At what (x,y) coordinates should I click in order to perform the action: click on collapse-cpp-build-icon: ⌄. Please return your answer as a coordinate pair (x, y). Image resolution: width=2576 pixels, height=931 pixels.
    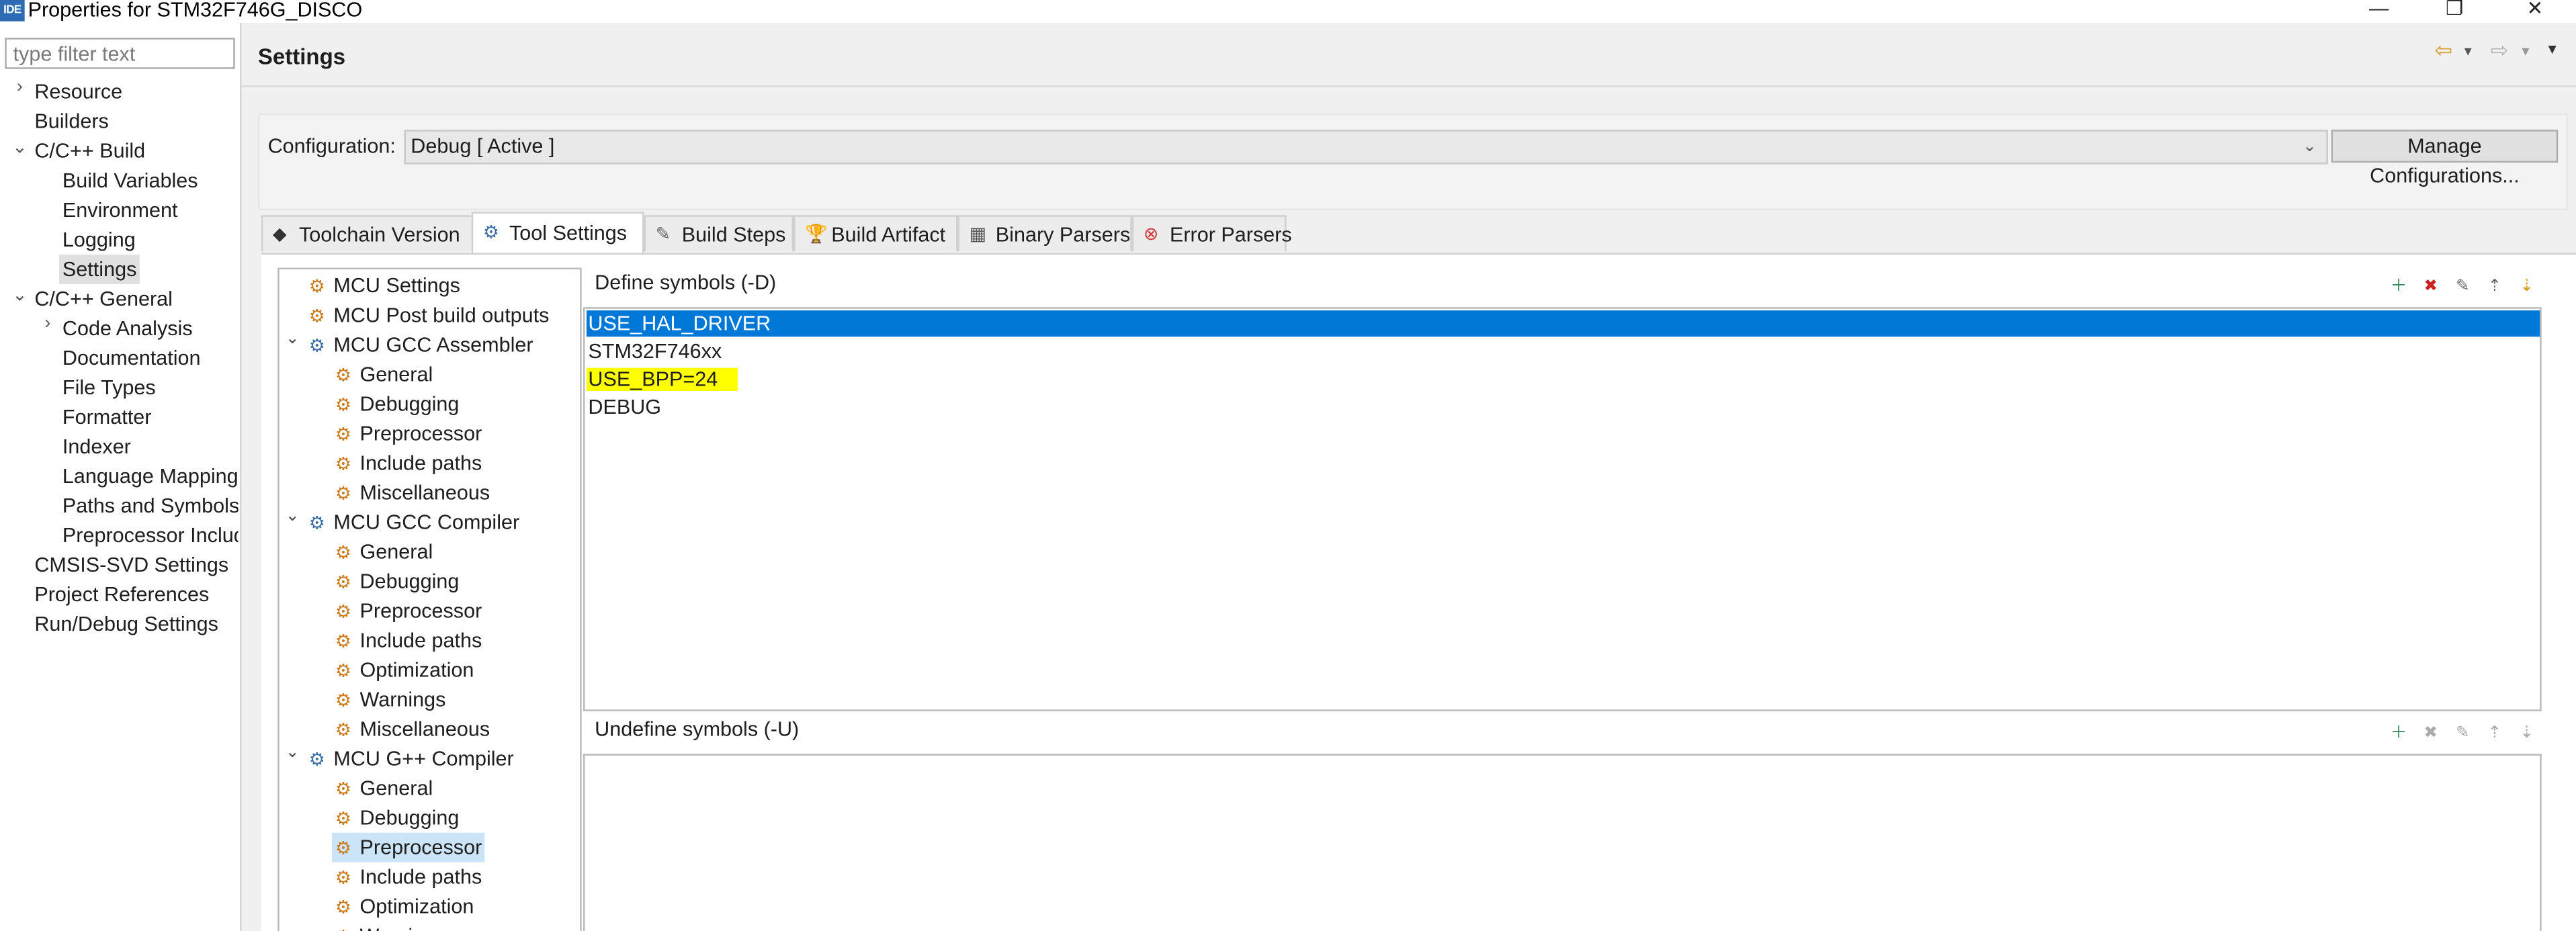
    Looking at the image, I should click on (20, 146).